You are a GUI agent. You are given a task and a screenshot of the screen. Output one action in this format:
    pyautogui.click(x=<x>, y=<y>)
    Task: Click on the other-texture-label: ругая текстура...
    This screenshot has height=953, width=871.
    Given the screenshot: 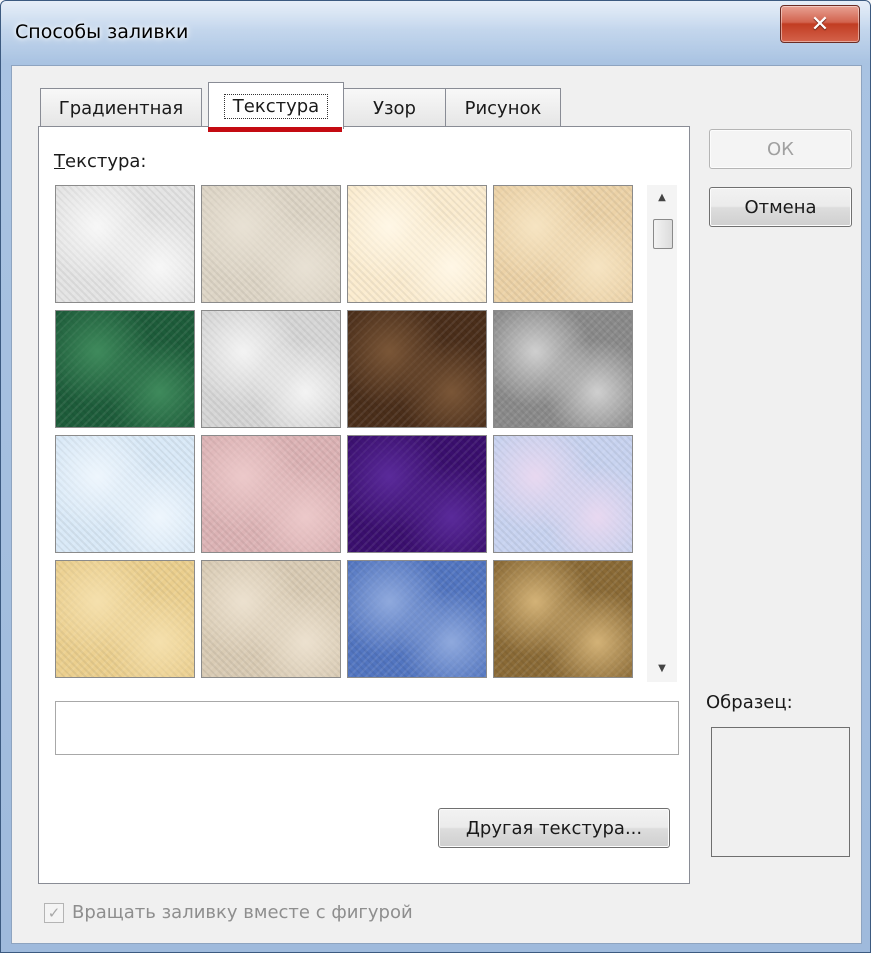 What is the action you would take?
    pyautogui.click(x=561, y=828)
    